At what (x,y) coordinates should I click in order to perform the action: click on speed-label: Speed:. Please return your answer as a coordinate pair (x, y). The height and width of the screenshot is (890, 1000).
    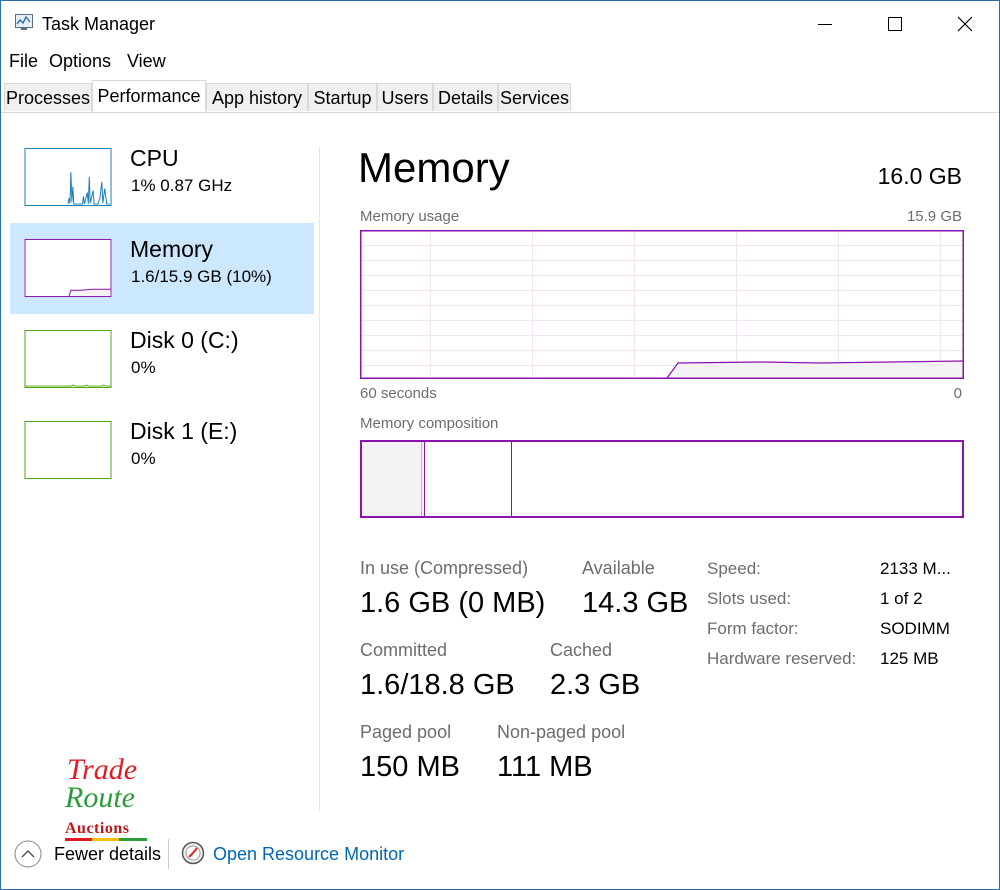
    Looking at the image, I should click on (734, 568).